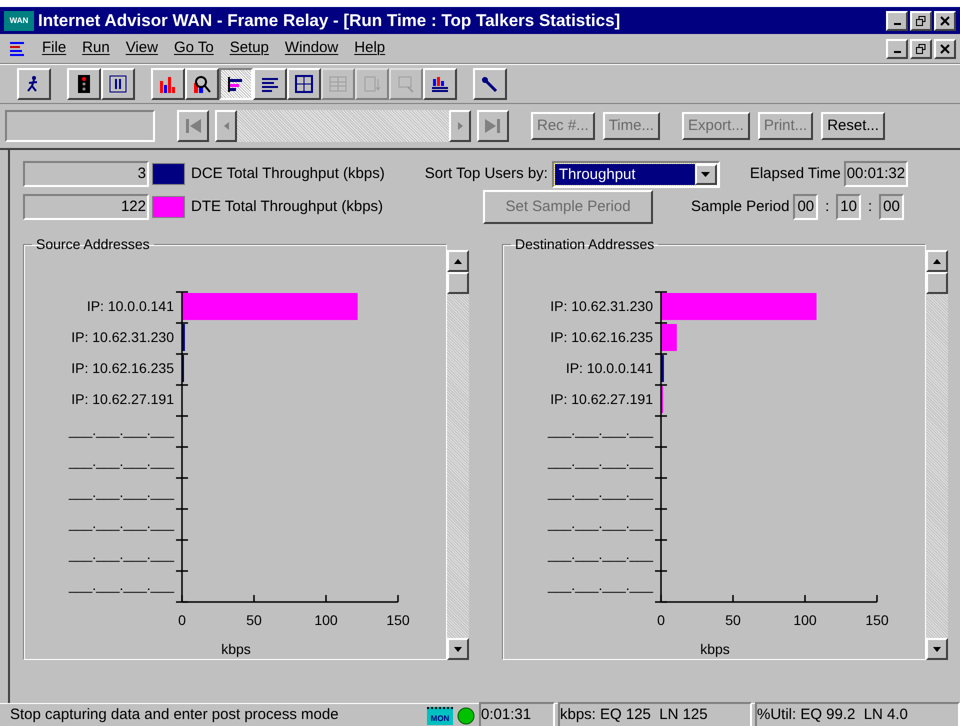  What do you see at coordinates (19, 20) in the screenshot?
I see `app-icon: WAN` at bounding box center [19, 20].